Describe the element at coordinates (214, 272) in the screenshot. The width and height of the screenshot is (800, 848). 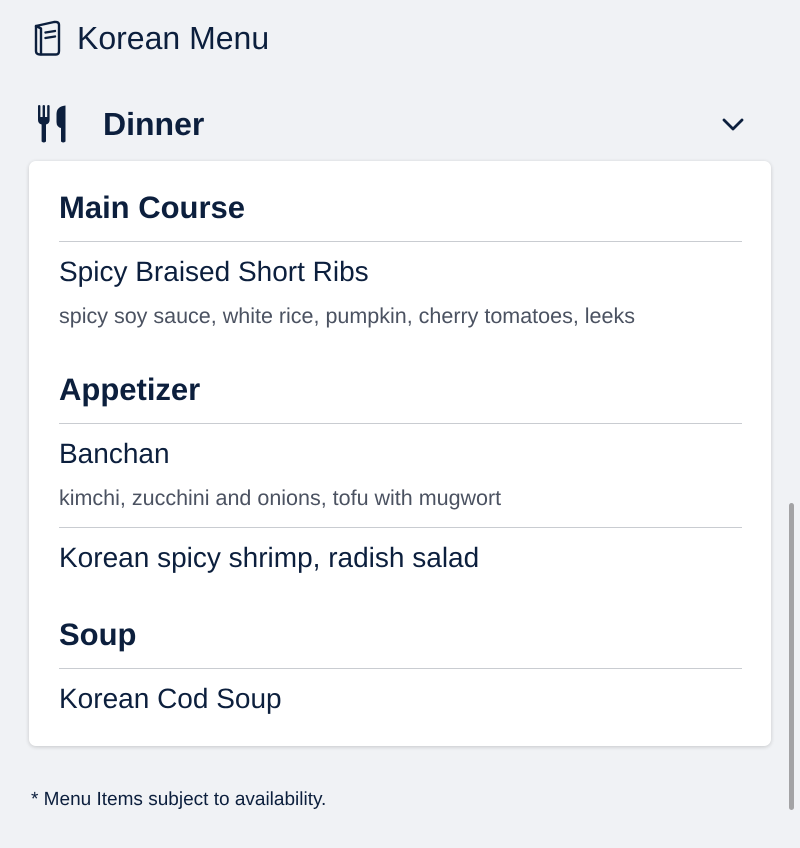
I see `dish-name: Spicy Braised Short Ribs` at that location.